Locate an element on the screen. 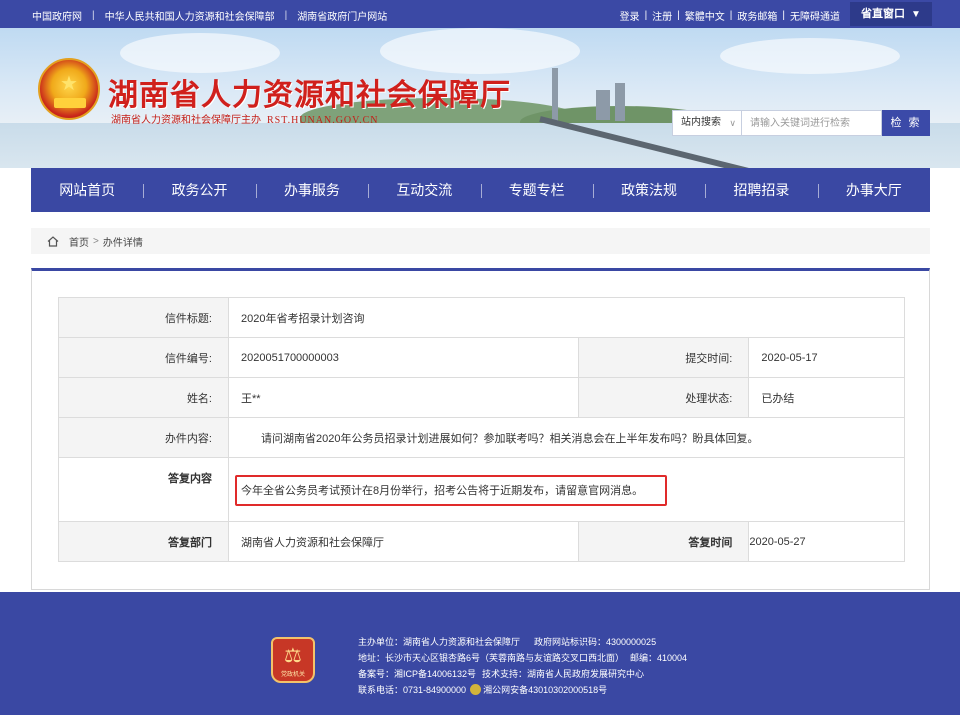 This screenshot has height=715, width=960. table-row: 姓名: 王** 处理状态: 已办结 is located at coordinates (481, 397).